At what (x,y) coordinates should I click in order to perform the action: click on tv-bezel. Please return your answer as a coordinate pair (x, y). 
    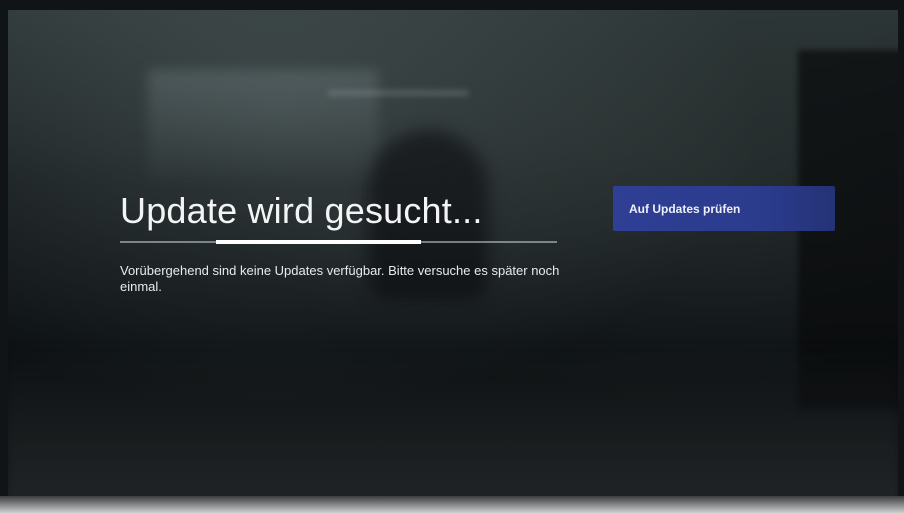
    Looking at the image, I should click on (452, 504).